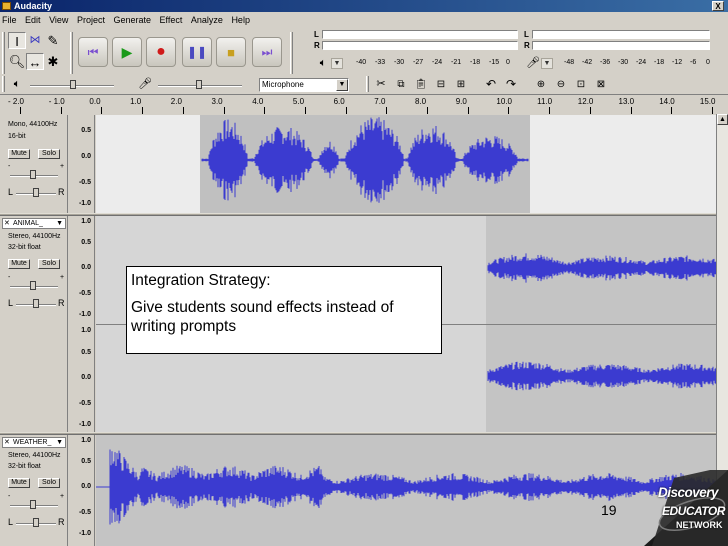 The height and width of the screenshot is (546, 728). I want to click on output-volume-slider, so click(73, 84).